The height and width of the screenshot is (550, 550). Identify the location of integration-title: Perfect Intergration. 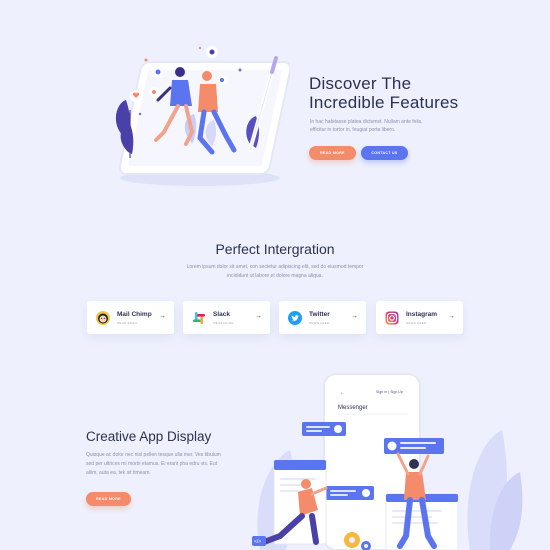
(275, 249).